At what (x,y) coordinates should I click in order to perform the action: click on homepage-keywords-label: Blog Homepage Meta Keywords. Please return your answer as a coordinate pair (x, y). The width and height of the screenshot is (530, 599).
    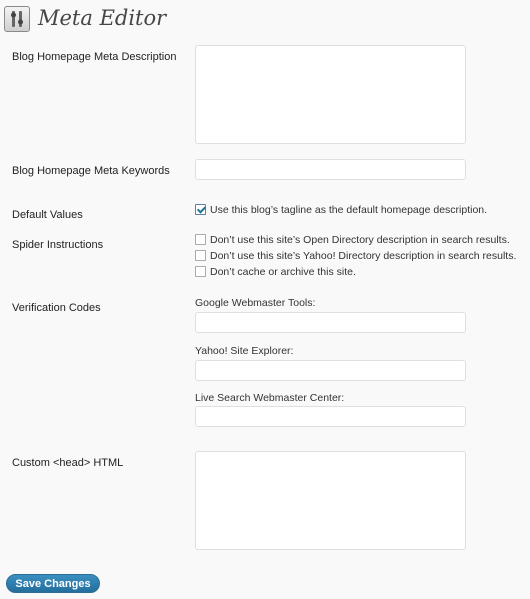
    Looking at the image, I should click on (91, 171).